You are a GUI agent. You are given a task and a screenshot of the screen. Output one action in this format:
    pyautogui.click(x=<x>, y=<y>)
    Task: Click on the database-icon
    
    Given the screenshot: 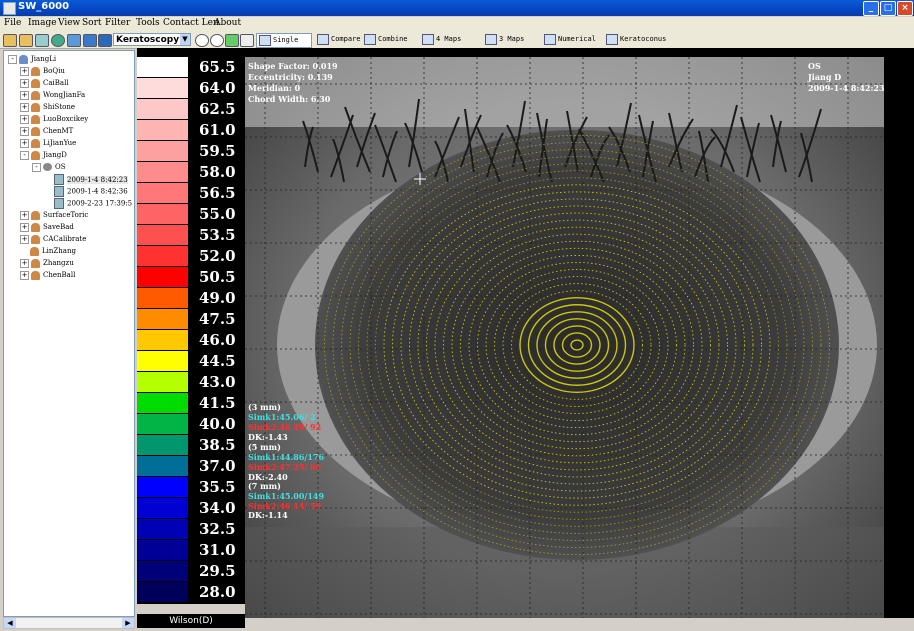 What is the action you would take?
    pyautogui.click(x=42, y=40)
    